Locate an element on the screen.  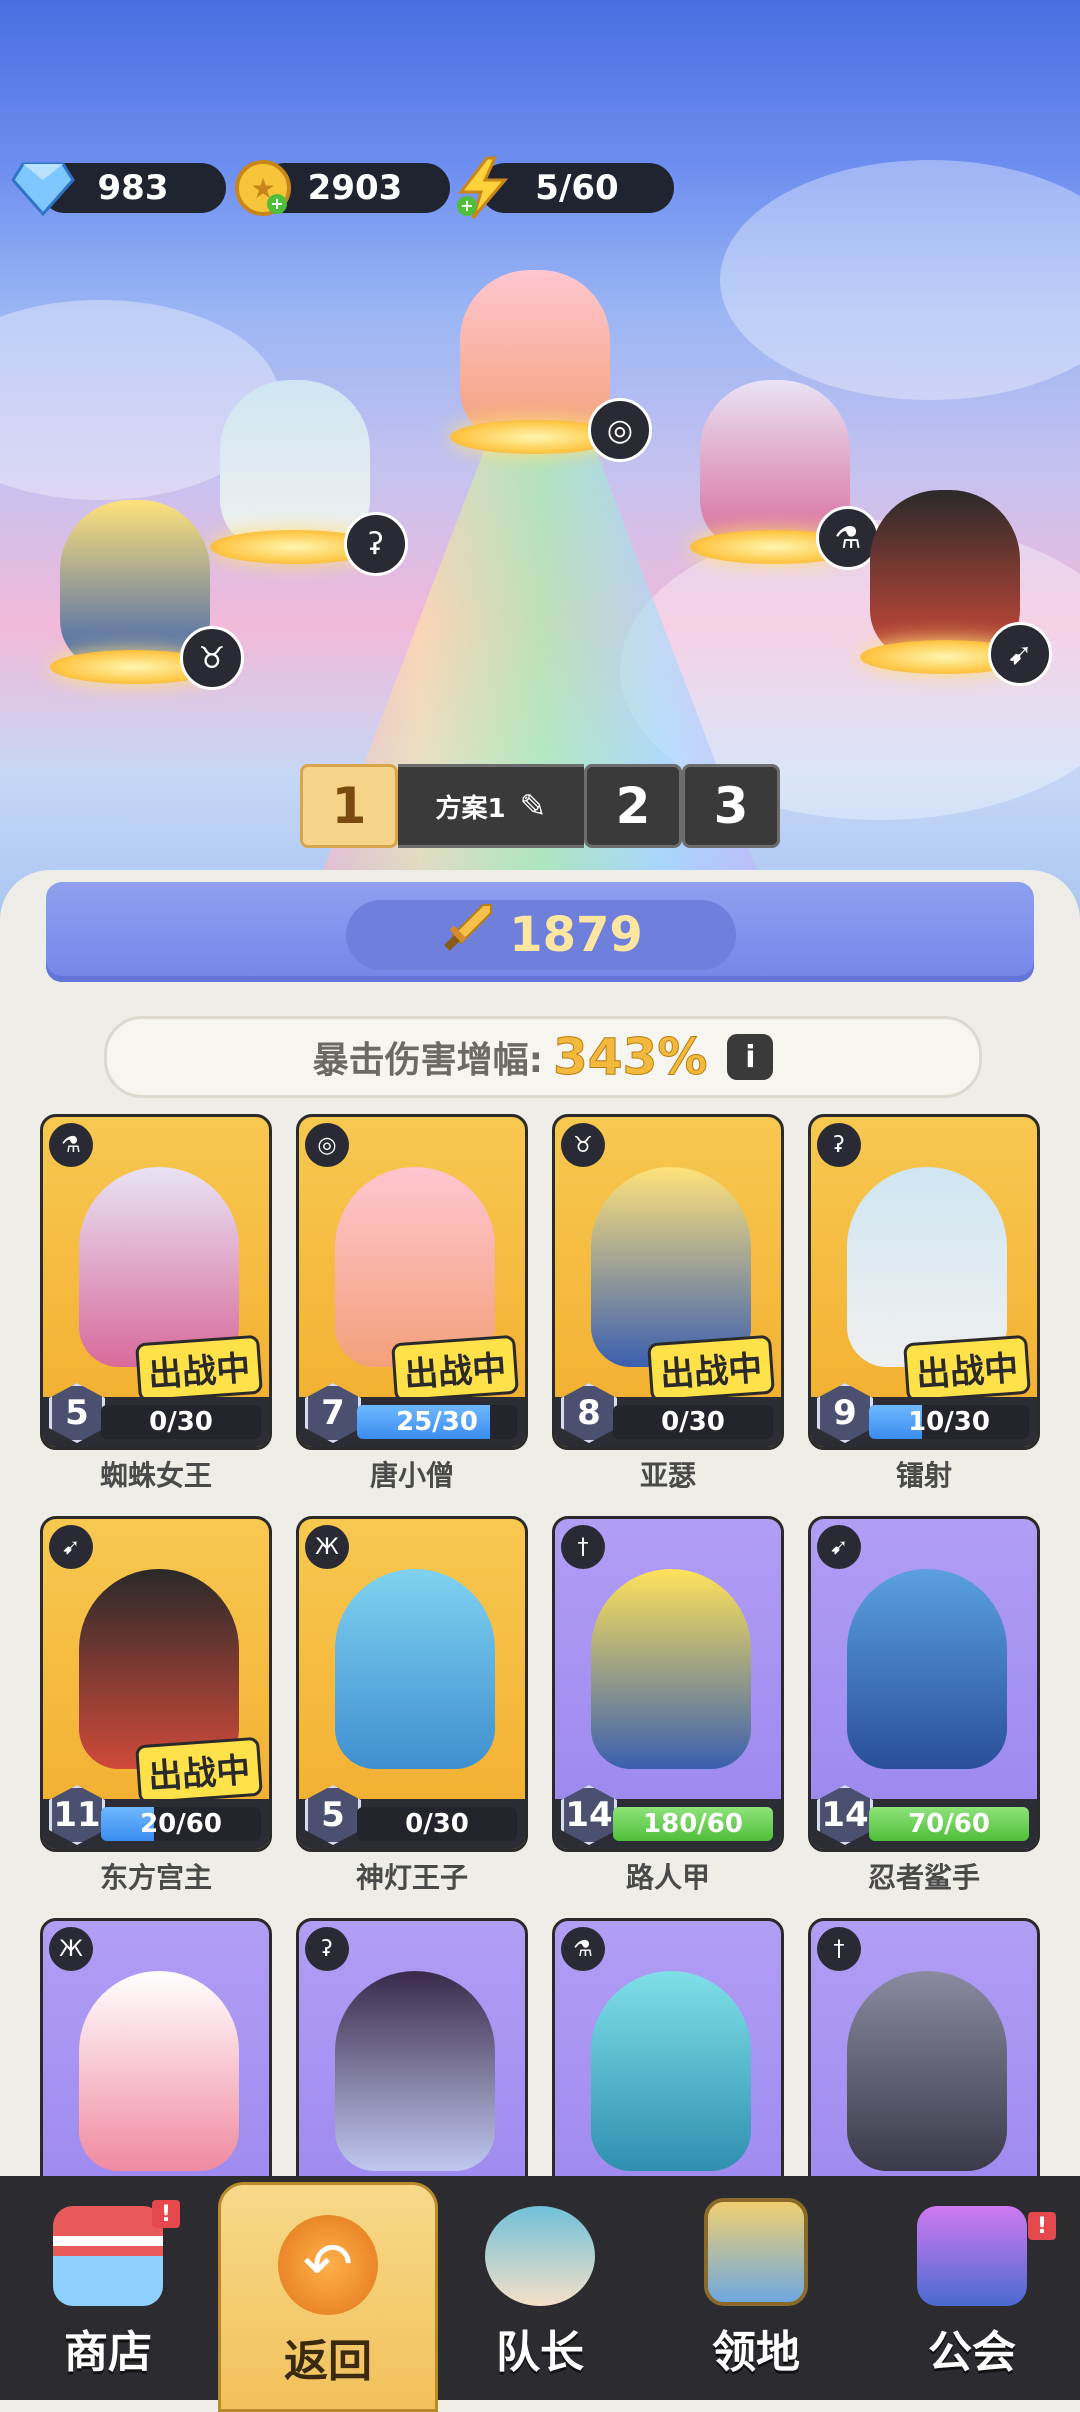
nav-captain: 队长 is located at coordinates (540, 2288).